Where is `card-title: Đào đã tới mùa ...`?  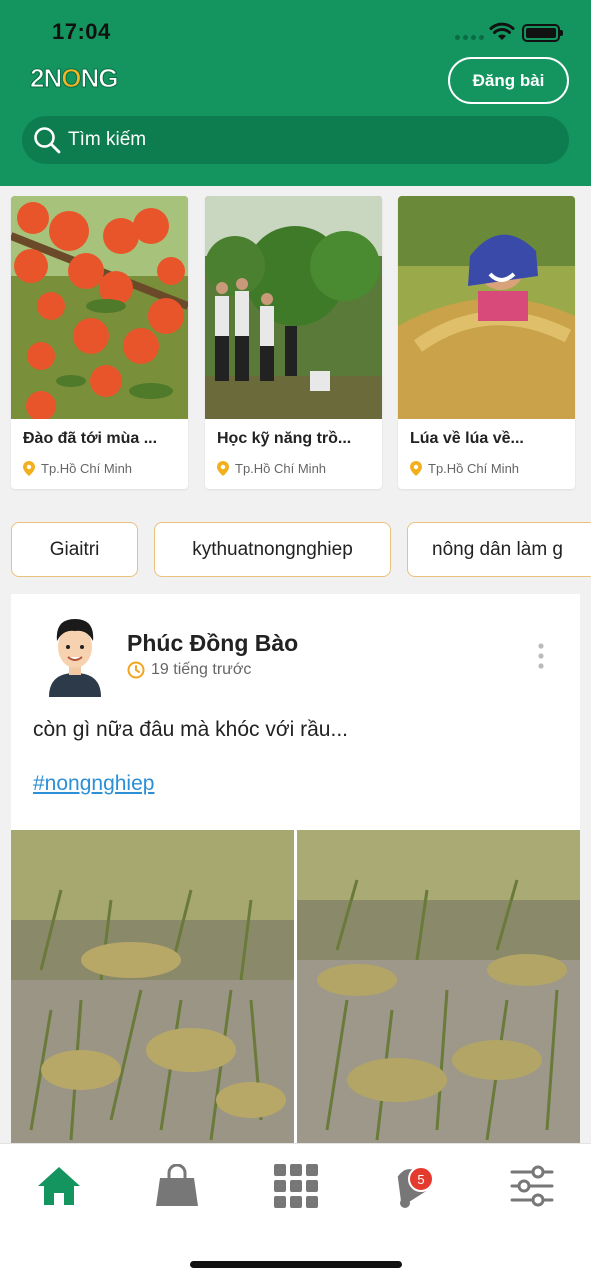 card-title: Đào đã tới mùa ... is located at coordinates (90, 438).